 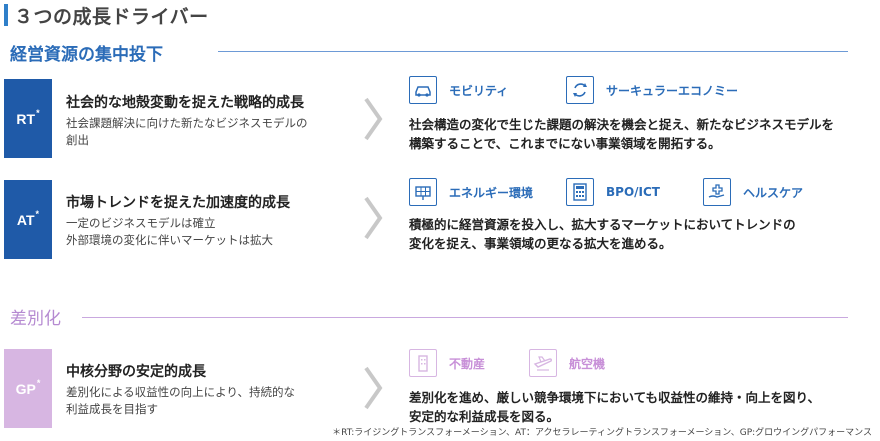 I want to click on tag-energy-environment: エネルギー環境, so click(x=471, y=192).